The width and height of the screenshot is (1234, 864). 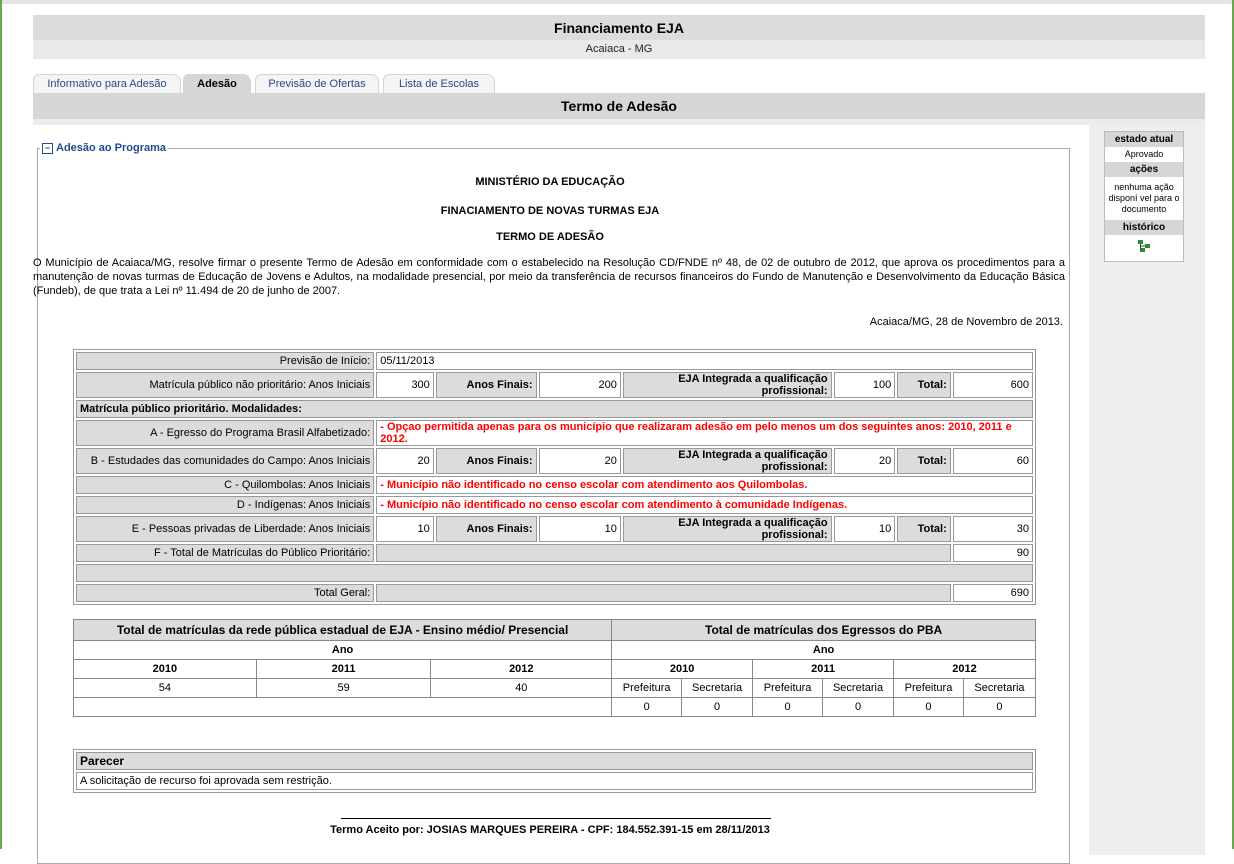 What do you see at coordinates (165, 669) in the screenshot?
I see `year-2010: 2010` at bounding box center [165, 669].